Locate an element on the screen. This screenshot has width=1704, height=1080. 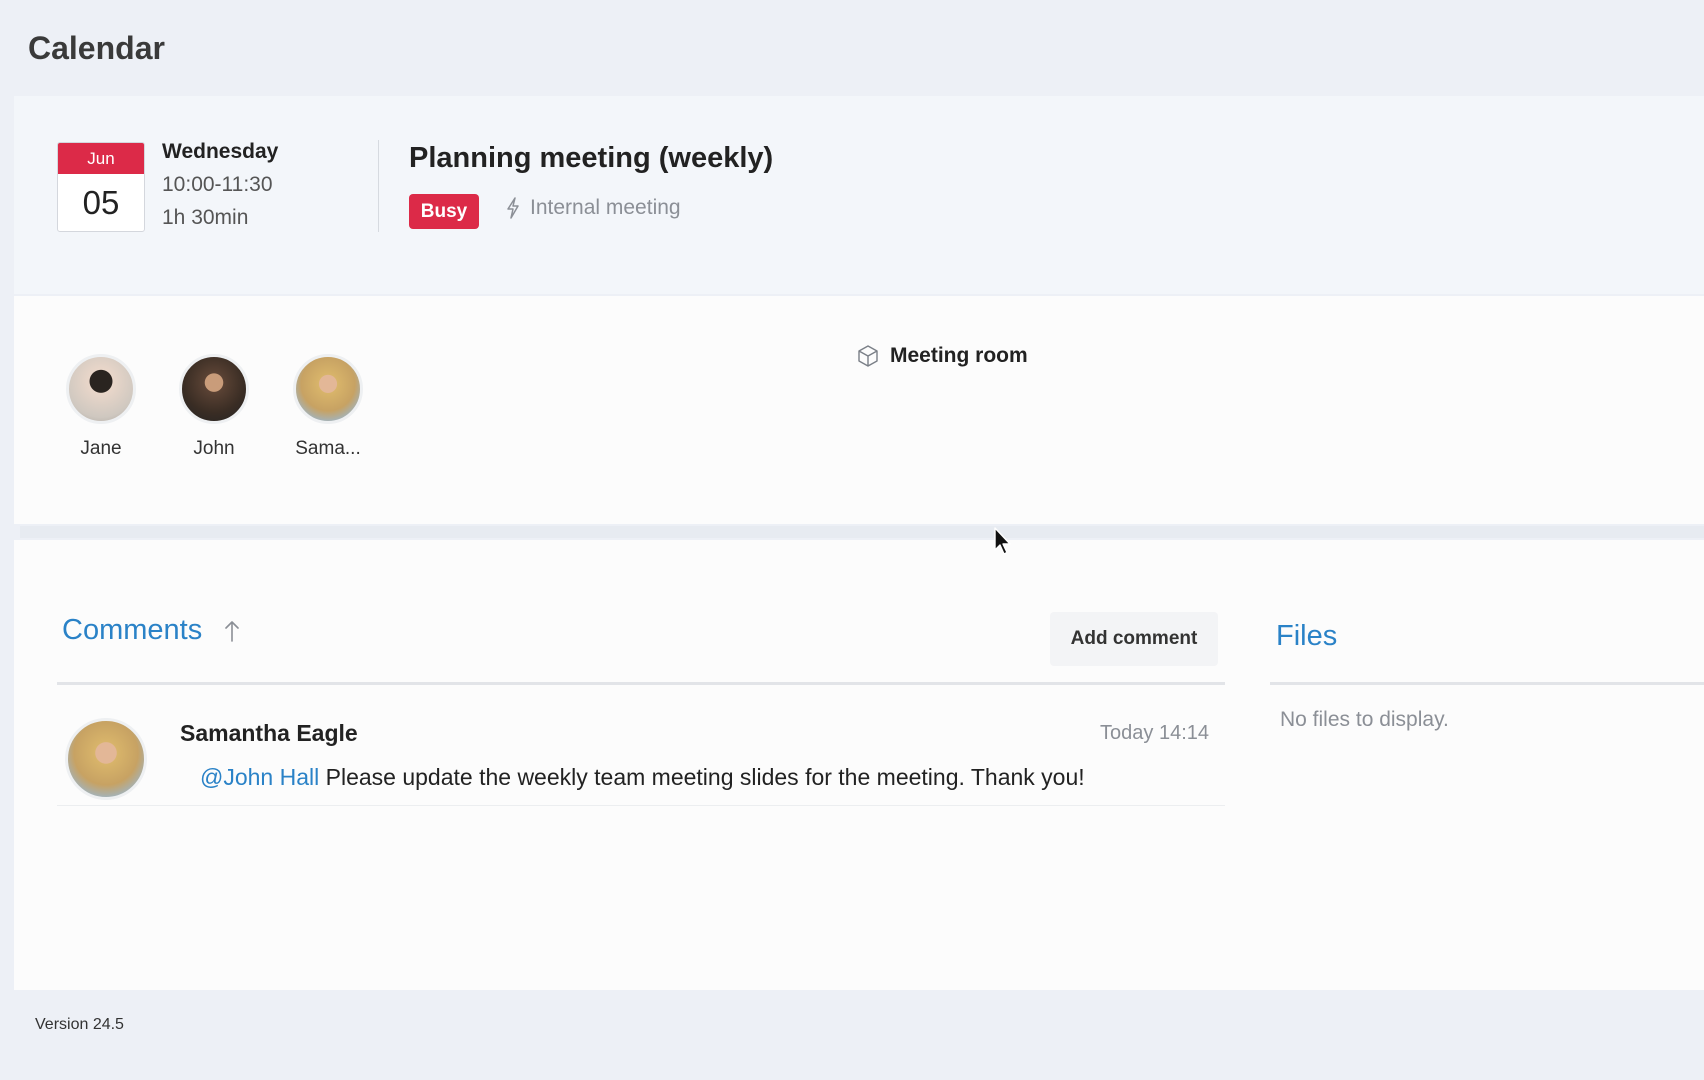
event-location: Meeting room is located at coordinates (942, 356).